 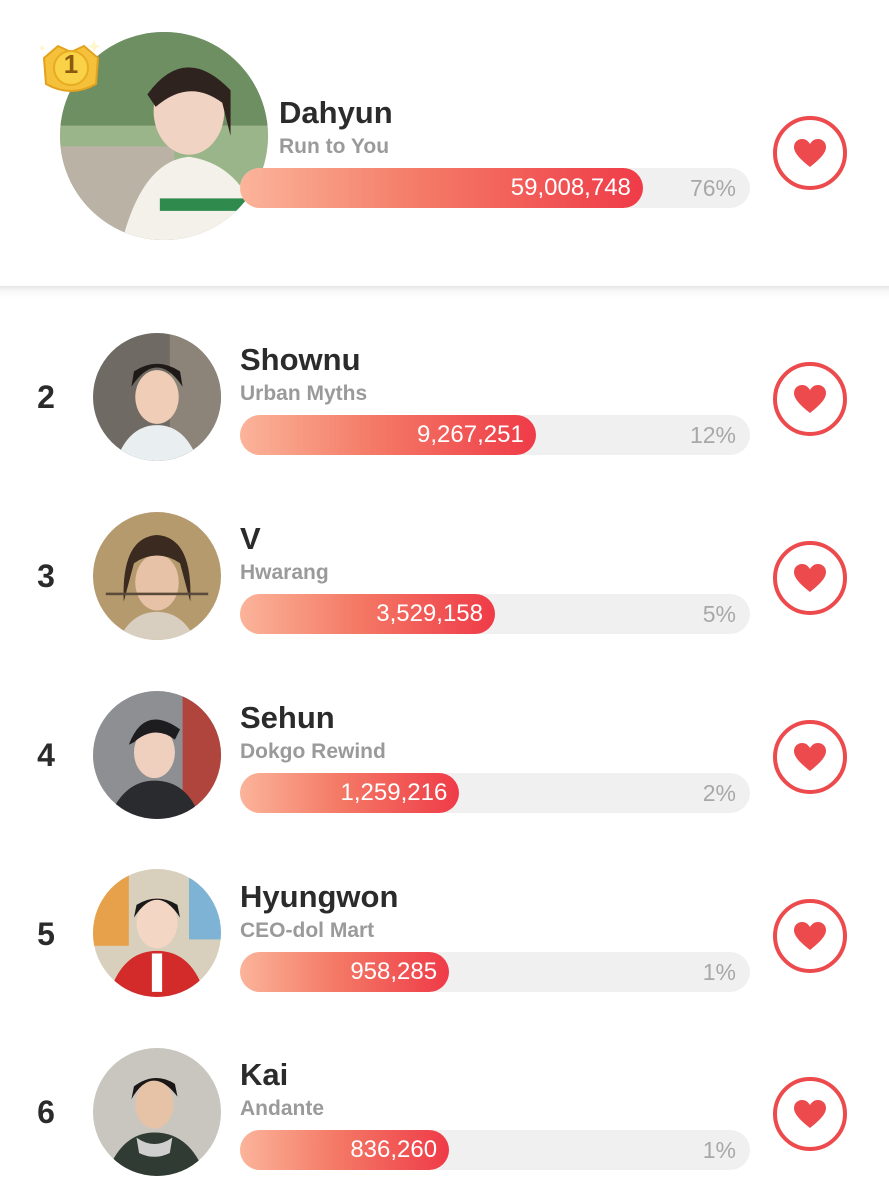 I want to click on vote-bar-first: 59,008,748 76%, so click(x=495, y=188).